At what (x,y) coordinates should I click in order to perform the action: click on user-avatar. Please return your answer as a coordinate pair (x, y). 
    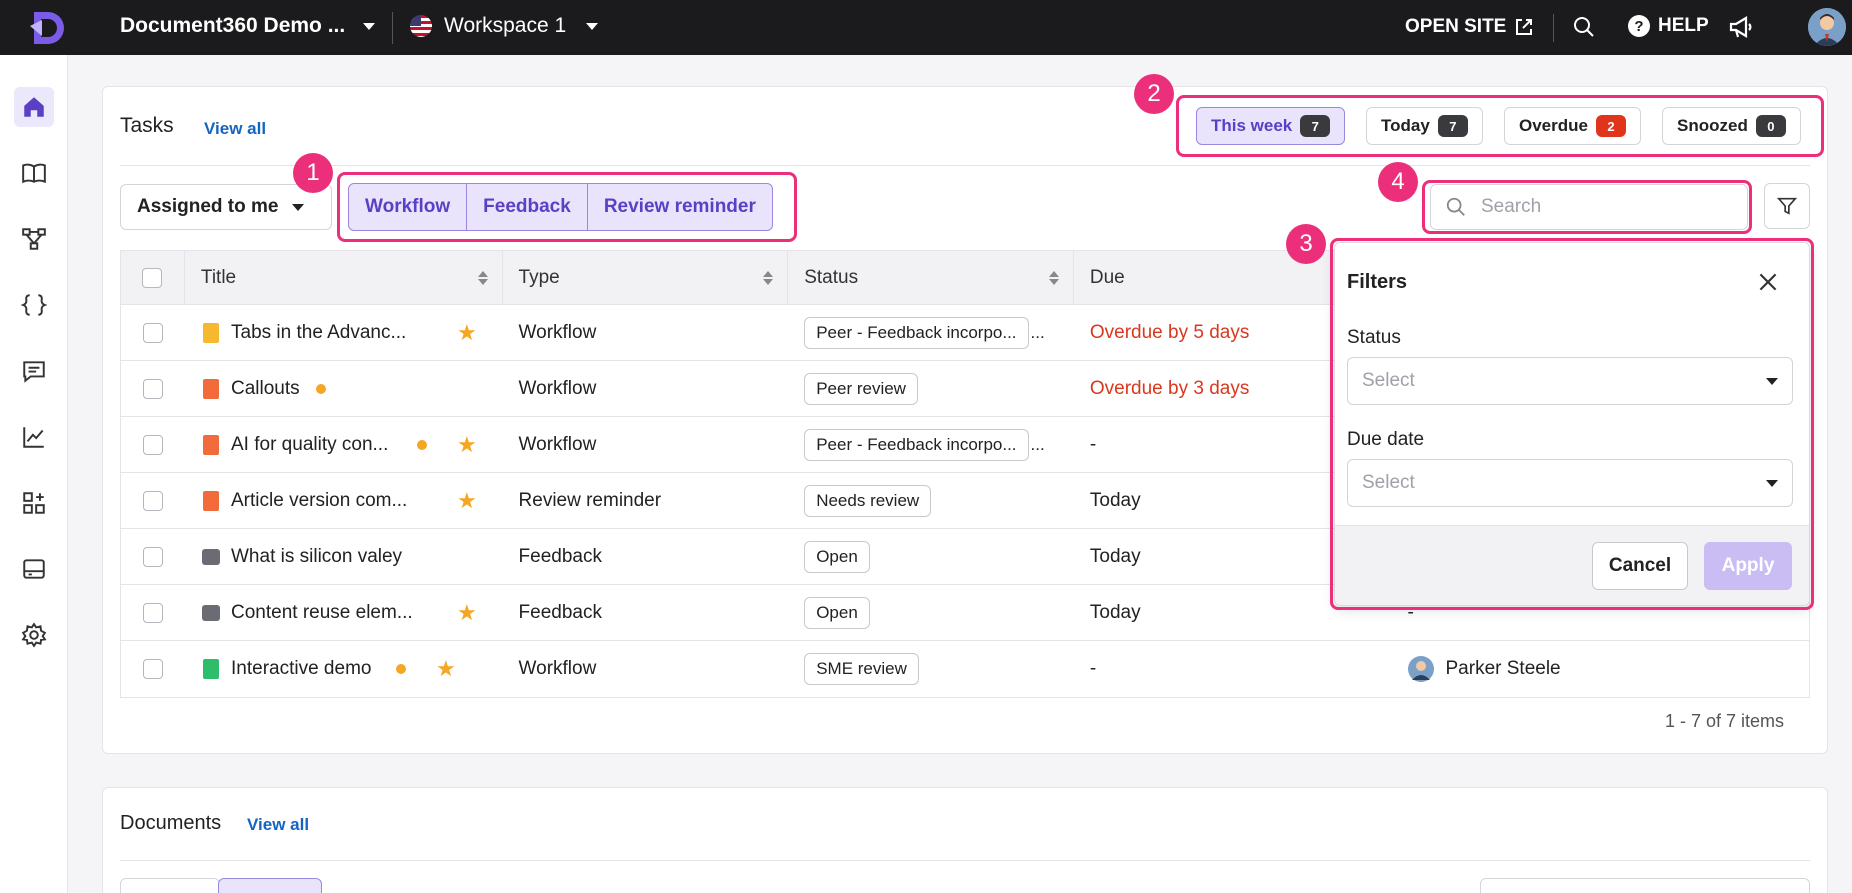
    Looking at the image, I should click on (1827, 27).